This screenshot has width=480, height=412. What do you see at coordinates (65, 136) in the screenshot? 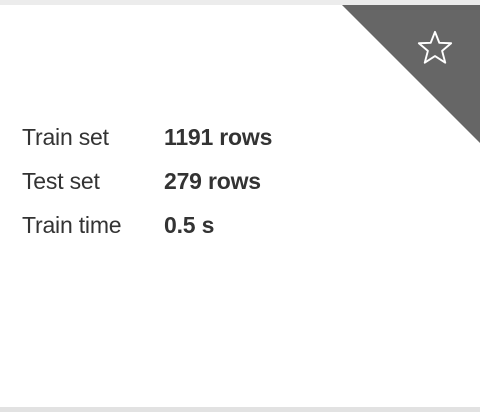
I see `stat-label: Train set` at bounding box center [65, 136].